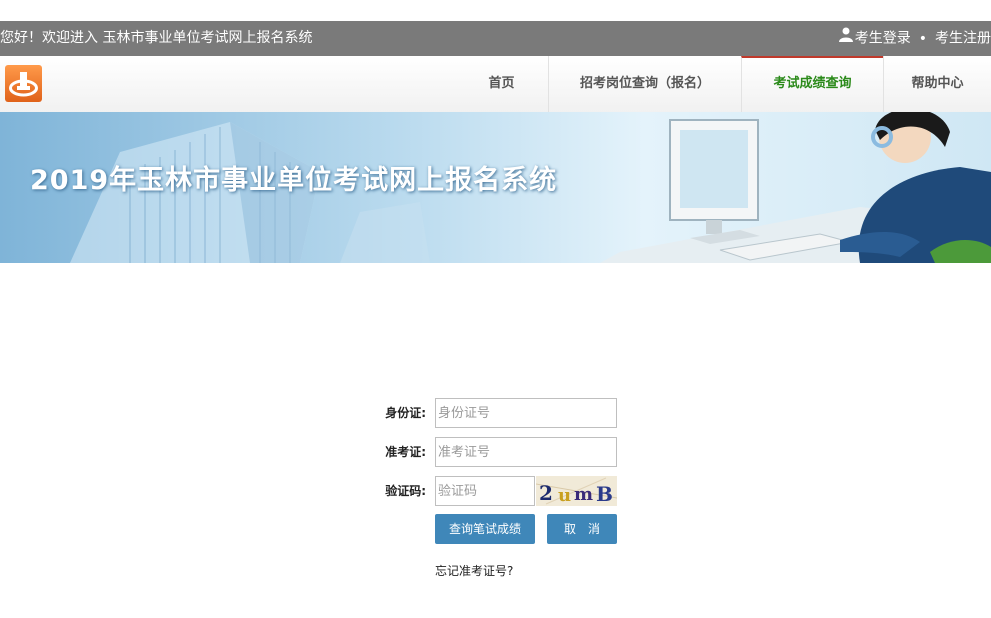  I want to click on site-logo, so click(23, 83).